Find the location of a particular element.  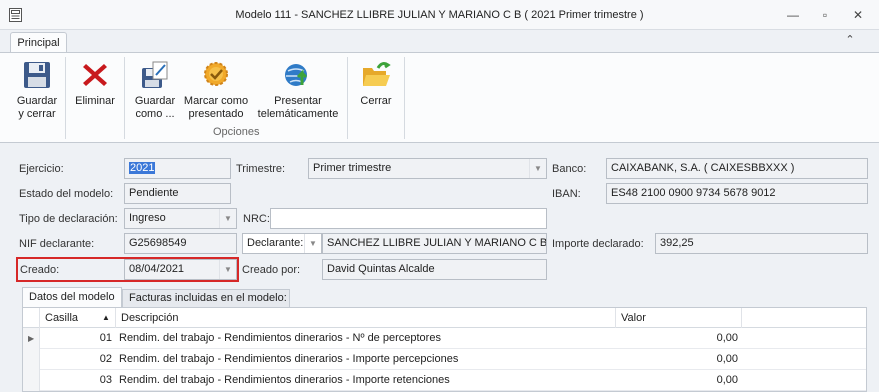

creado-por-label: Creado por: is located at coordinates (271, 270).